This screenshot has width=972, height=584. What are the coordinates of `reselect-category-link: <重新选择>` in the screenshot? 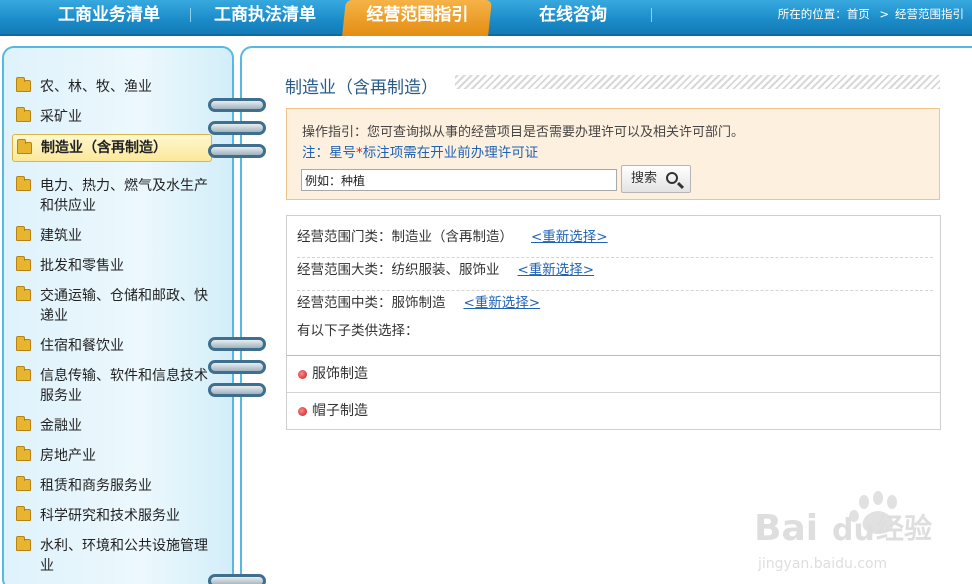 It's located at (569, 237).